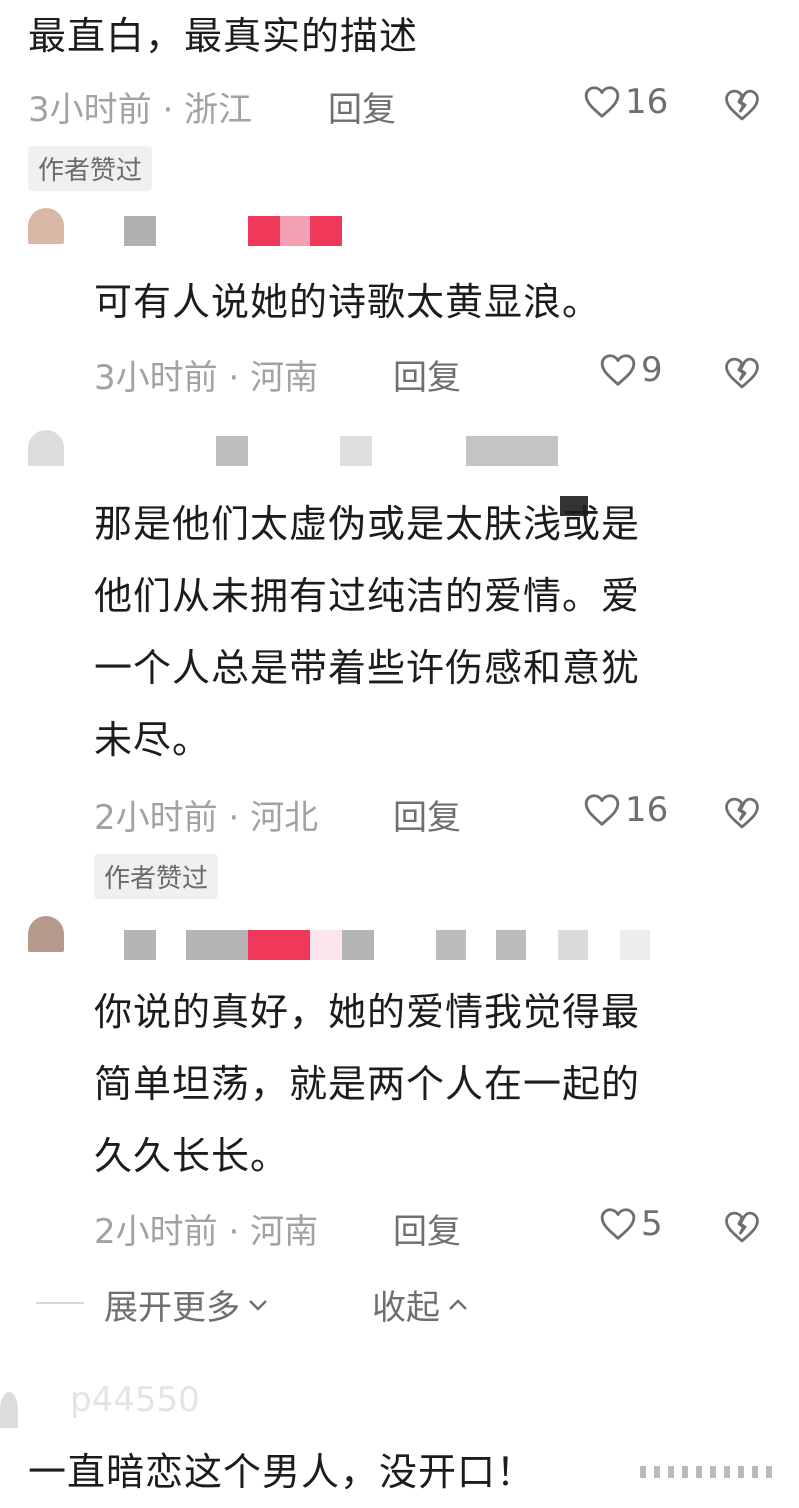 The image size is (799, 1508). I want to click on username: p44550, so click(135, 1400).